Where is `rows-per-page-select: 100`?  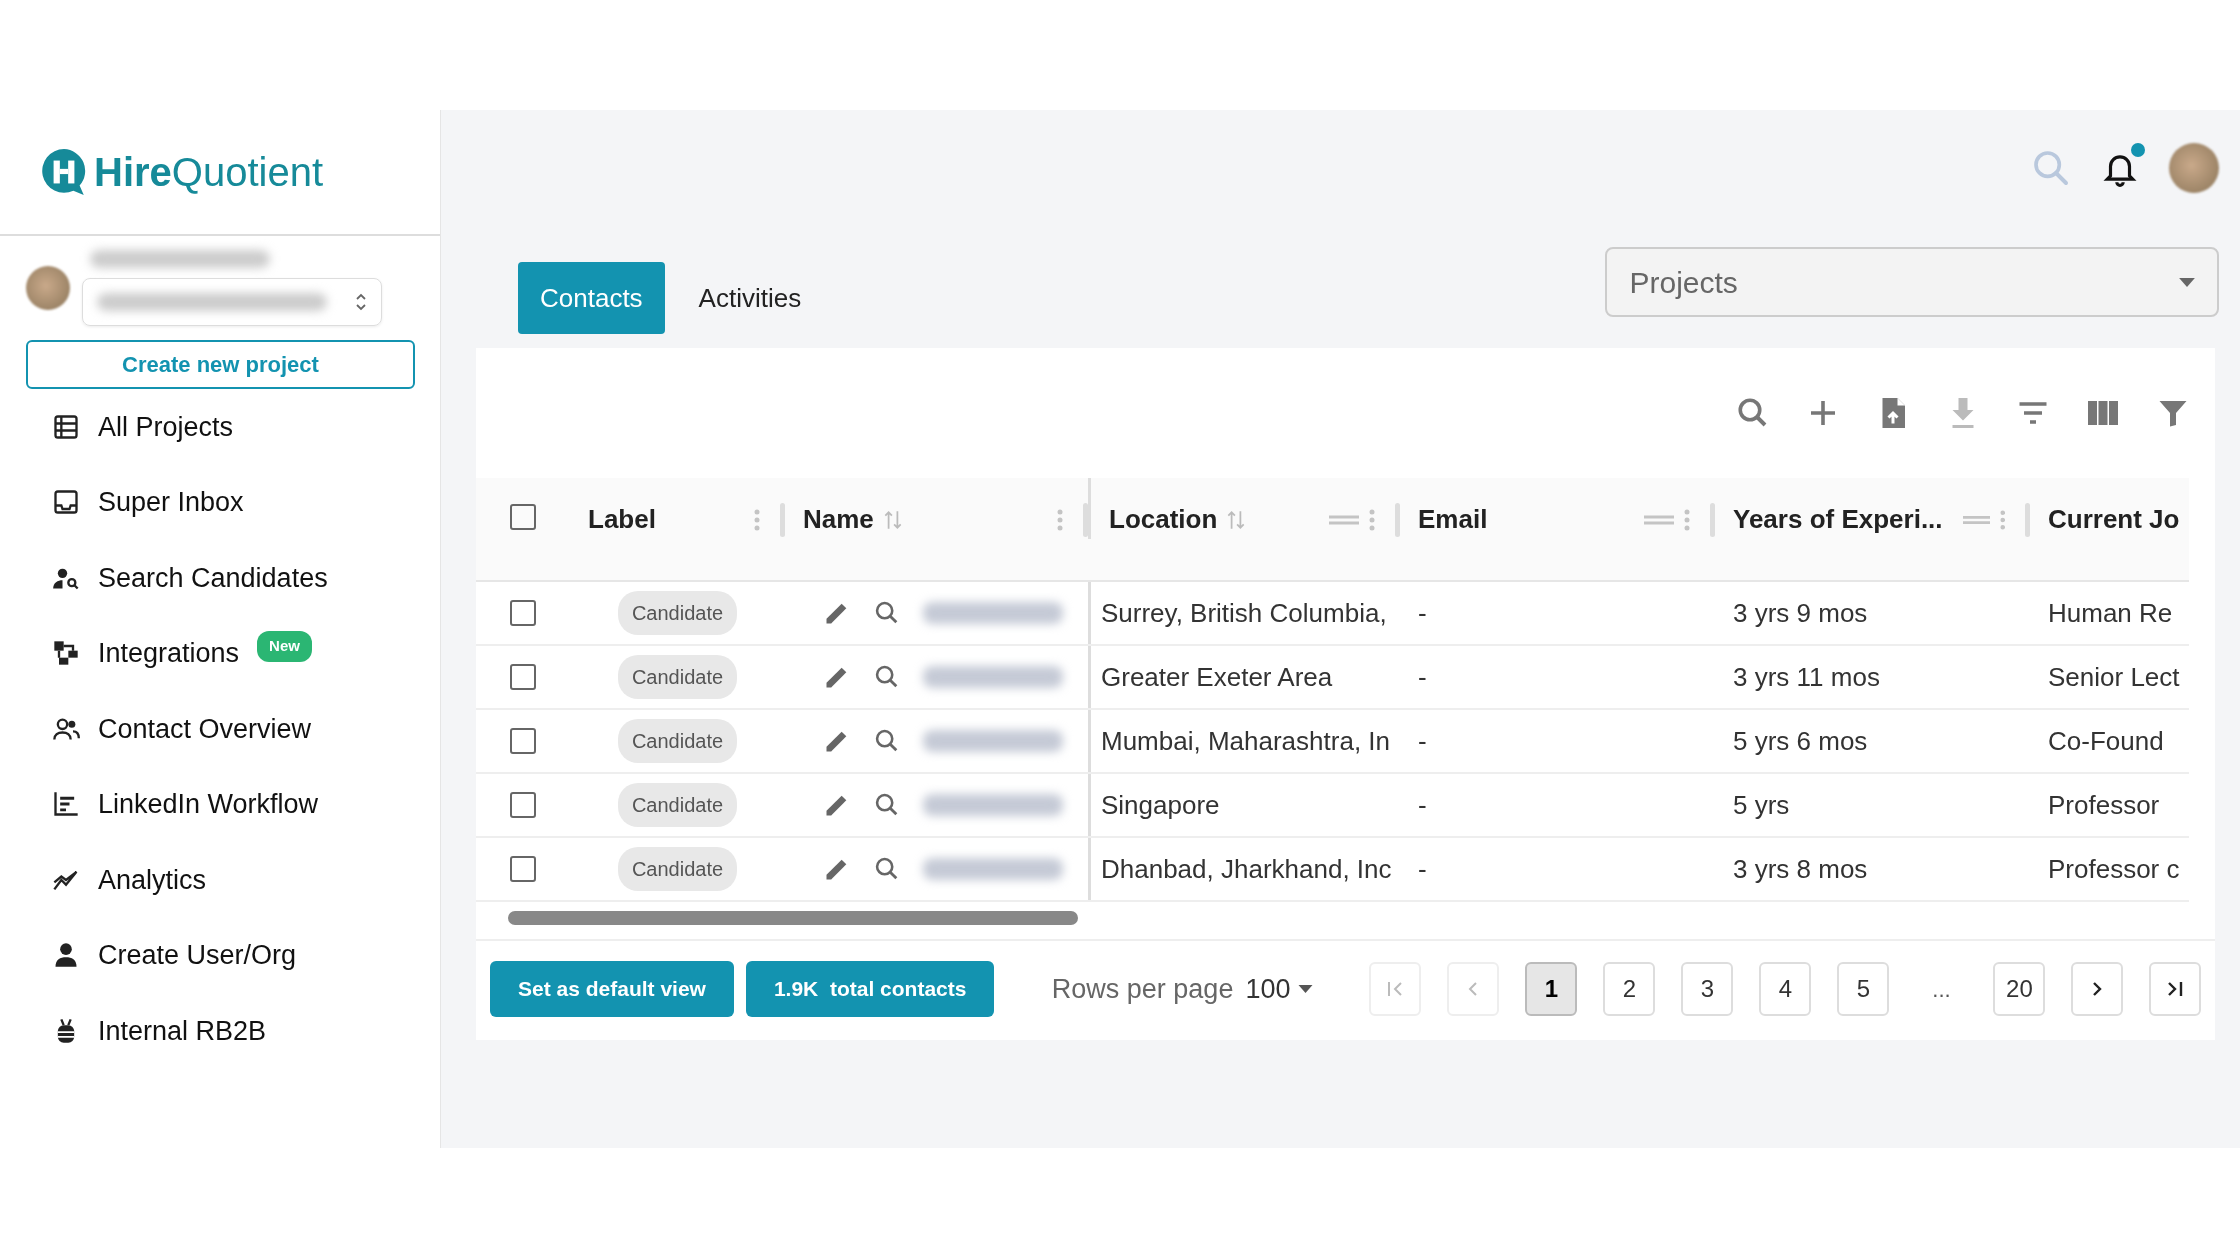
rows-per-page-select: 100 is located at coordinates (1279, 989).